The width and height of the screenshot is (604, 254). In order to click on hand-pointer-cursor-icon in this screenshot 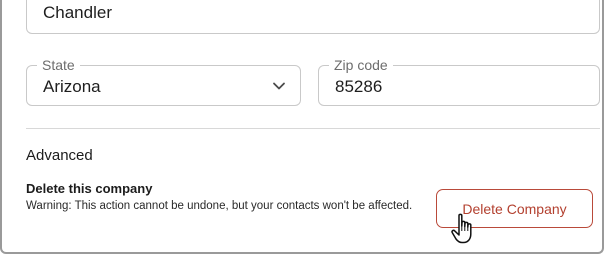, I will do `click(461, 228)`.